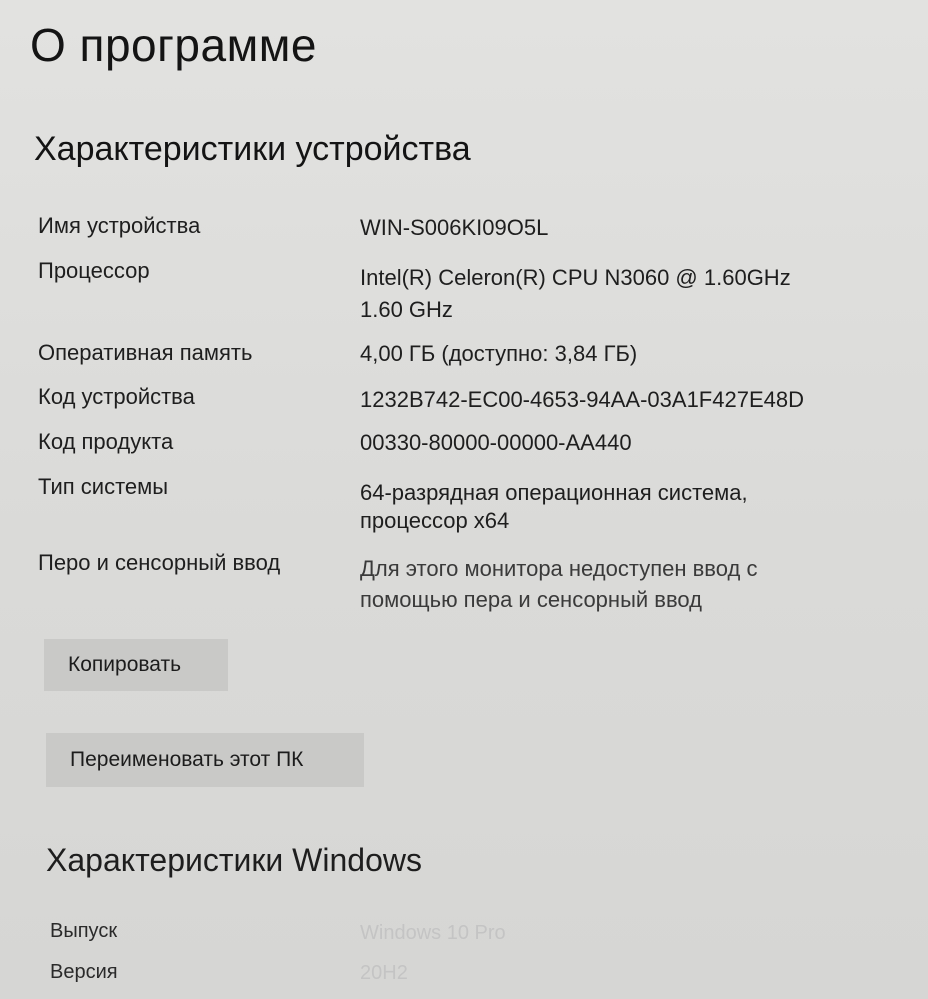 Image resolution: width=928 pixels, height=999 pixels. What do you see at coordinates (454, 227) in the screenshot?
I see `spec-value-device-name: WIN-S006KI09O5L` at bounding box center [454, 227].